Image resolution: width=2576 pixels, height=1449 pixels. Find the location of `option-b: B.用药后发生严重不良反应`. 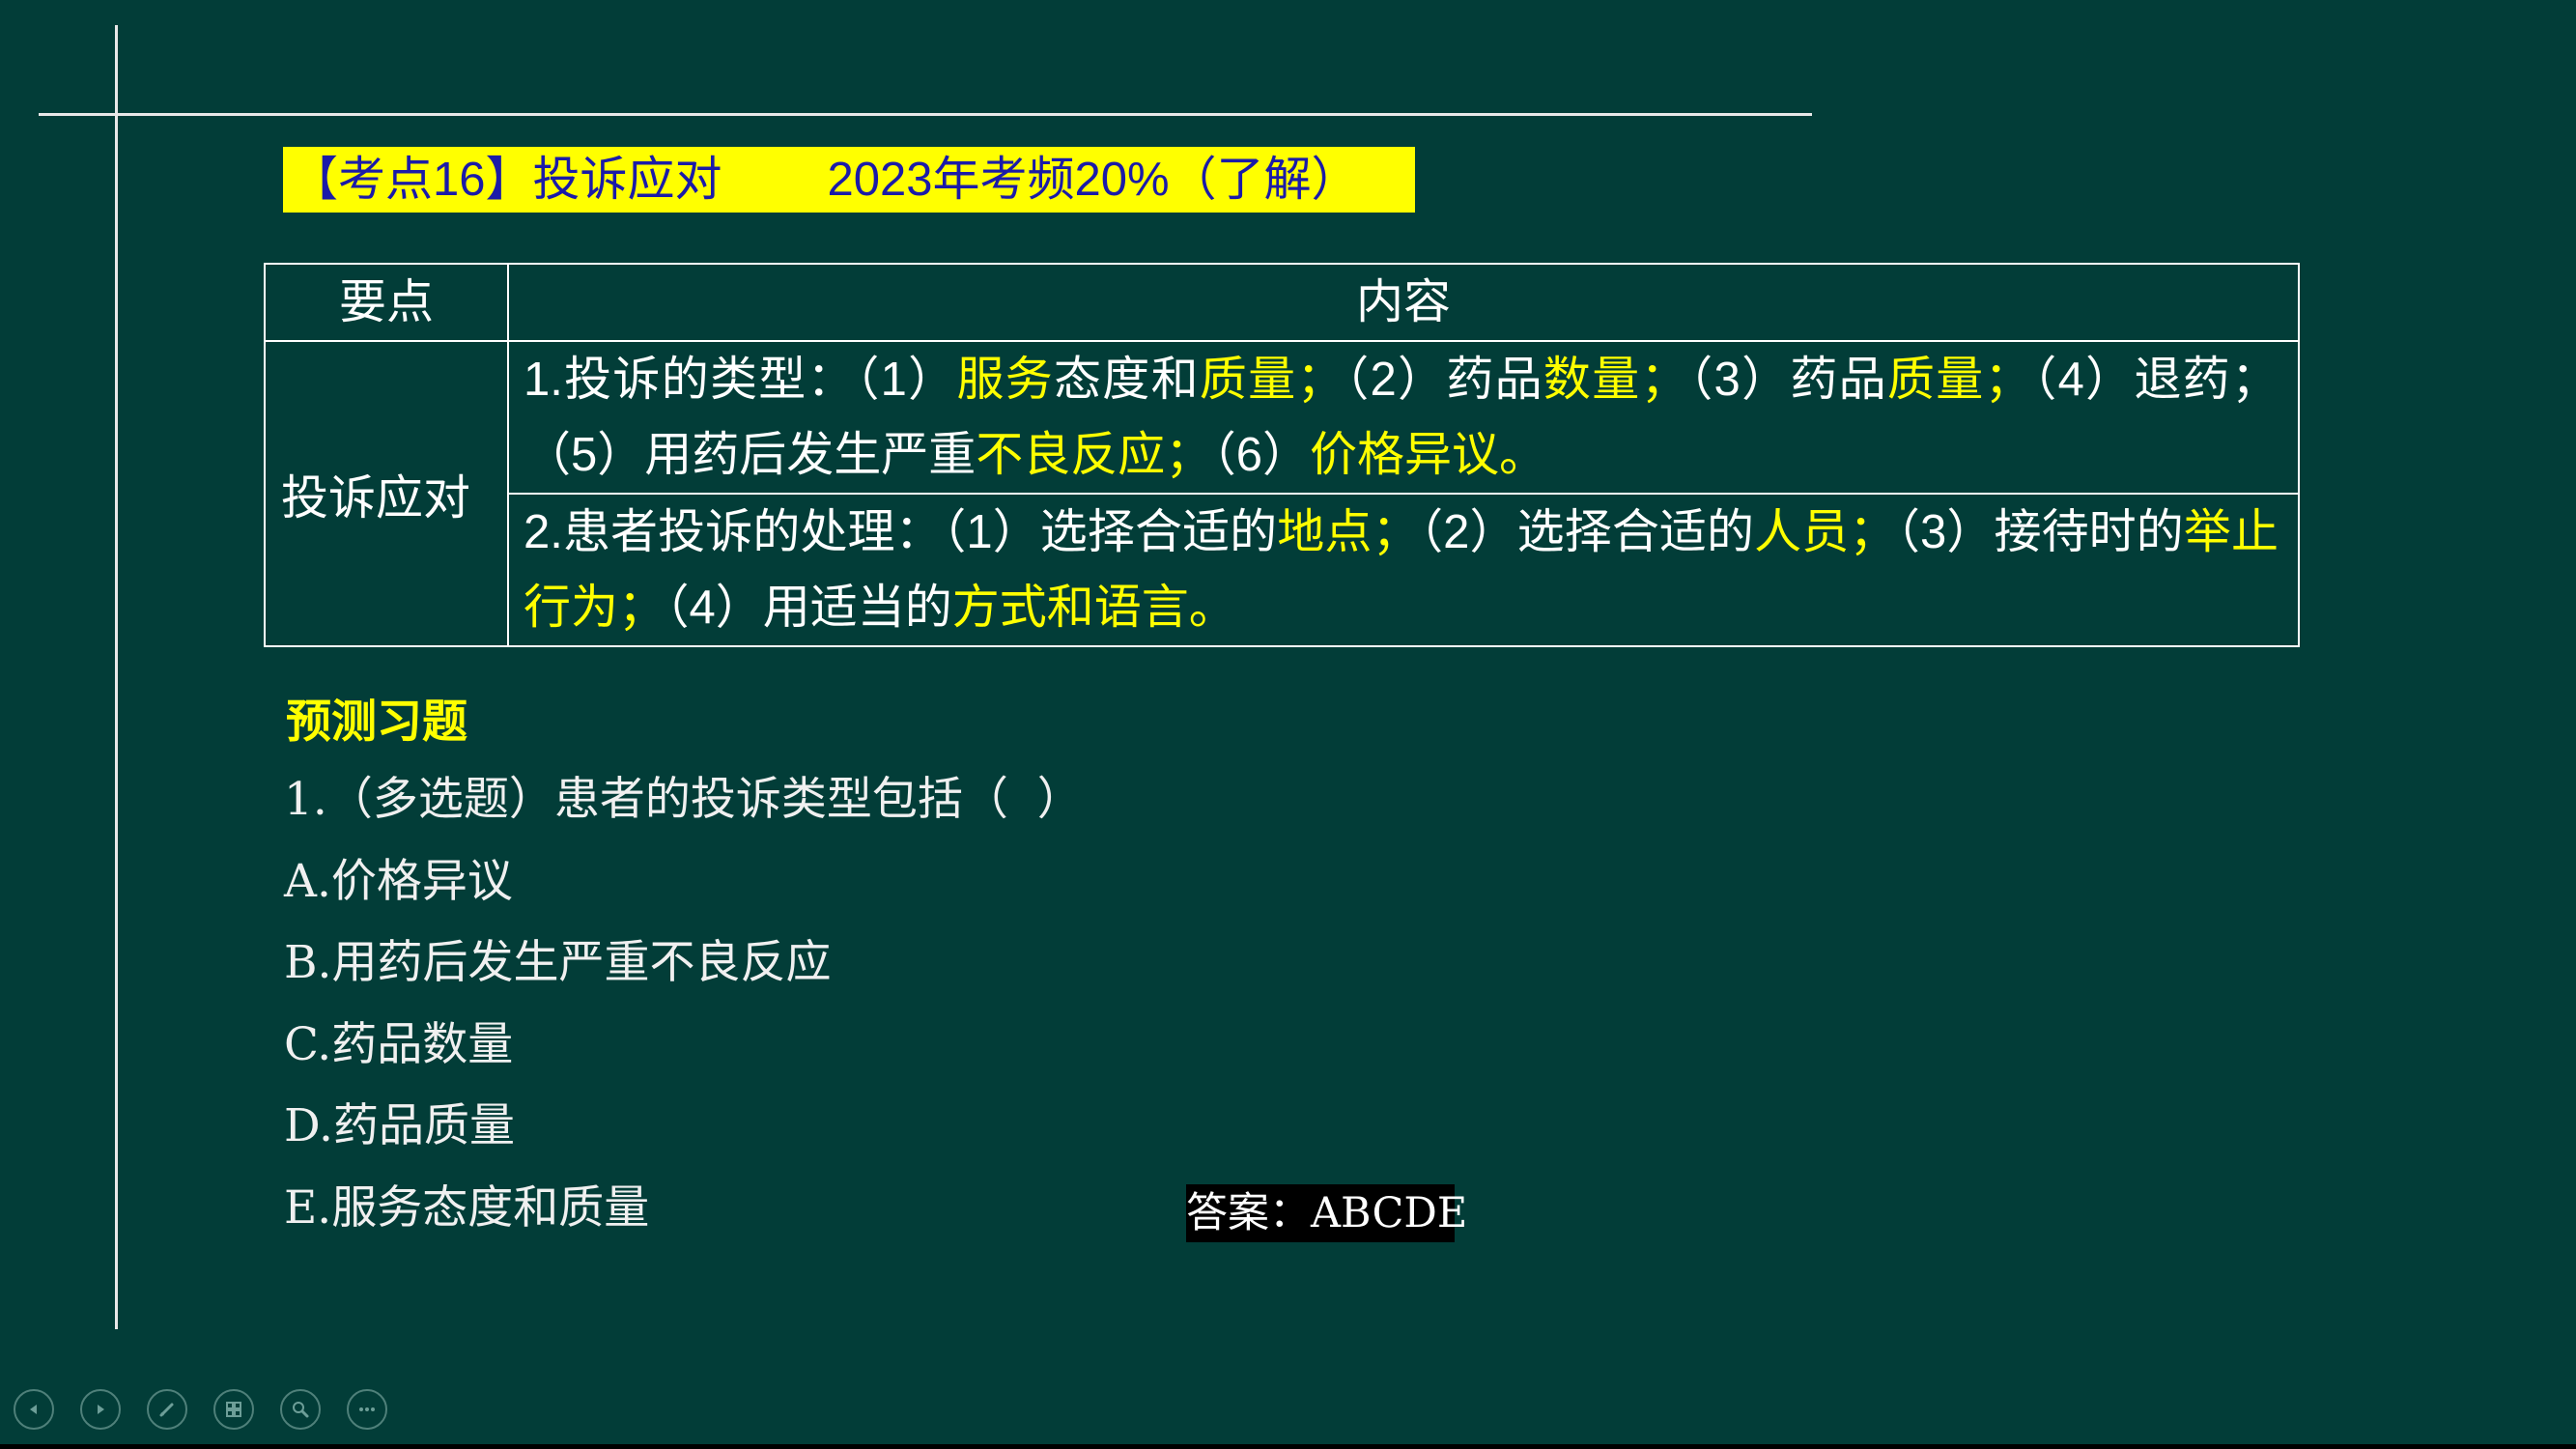

option-b: B.用药后发生严重不良反应 is located at coordinates (558, 962).